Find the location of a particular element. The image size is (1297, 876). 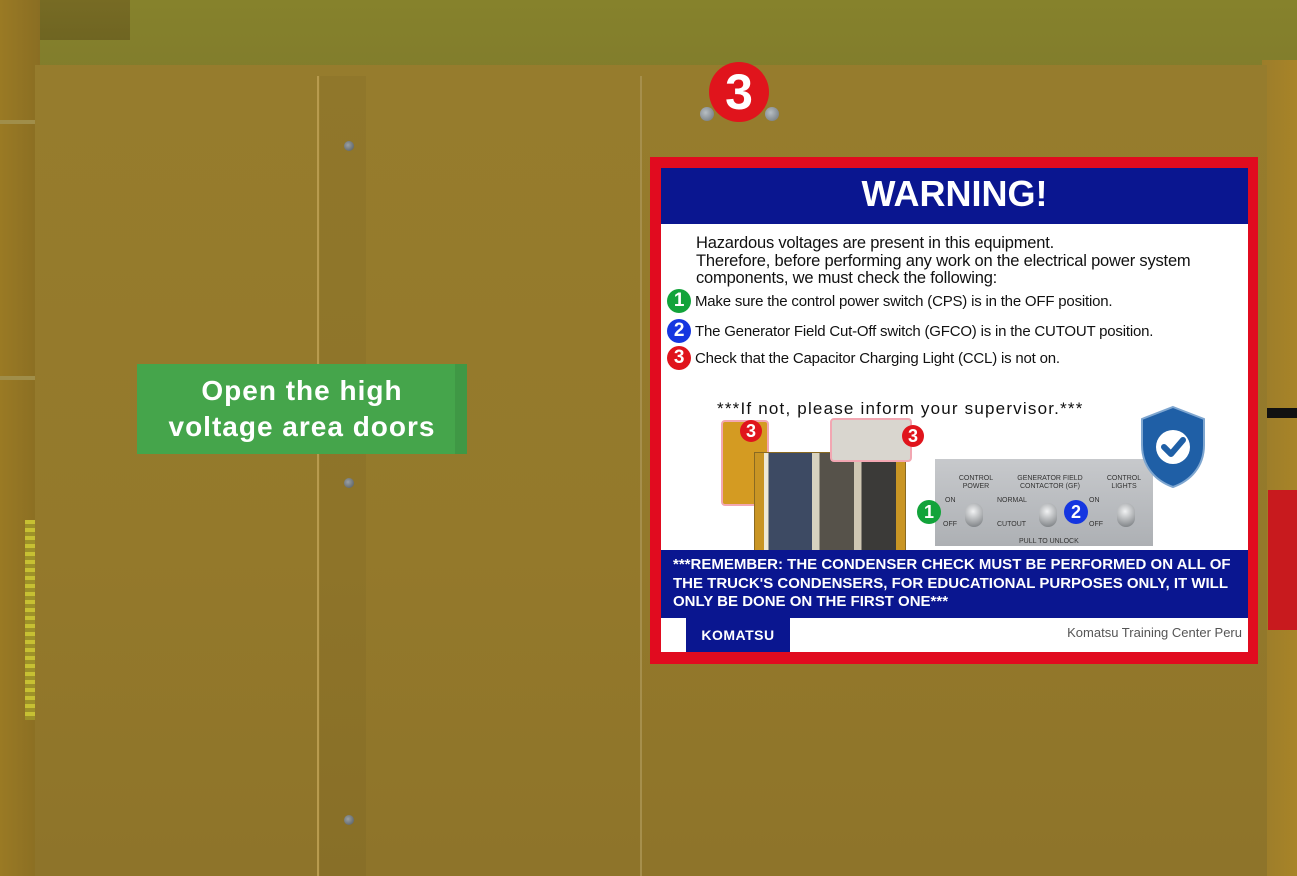

number-badge: 3 is located at coordinates (679, 358).